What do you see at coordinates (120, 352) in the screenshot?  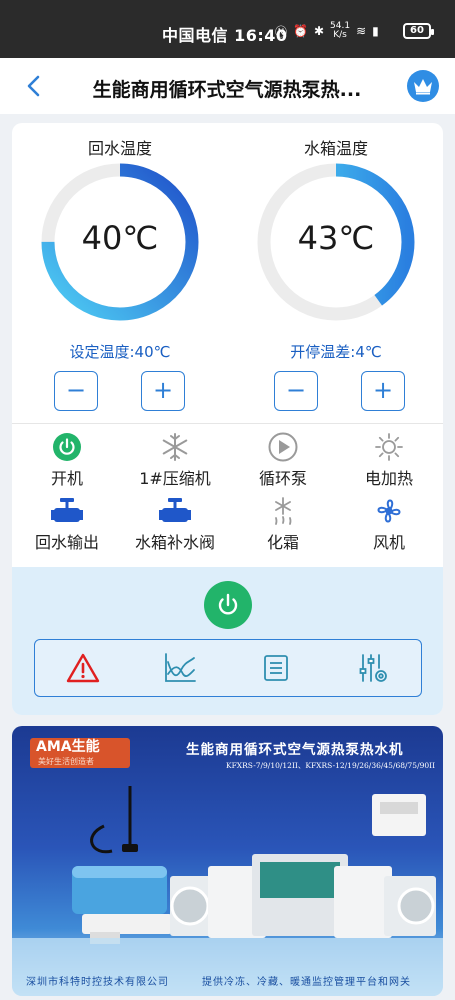 I see `set-temperature-label: 设定温度:40℃` at bounding box center [120, 352].